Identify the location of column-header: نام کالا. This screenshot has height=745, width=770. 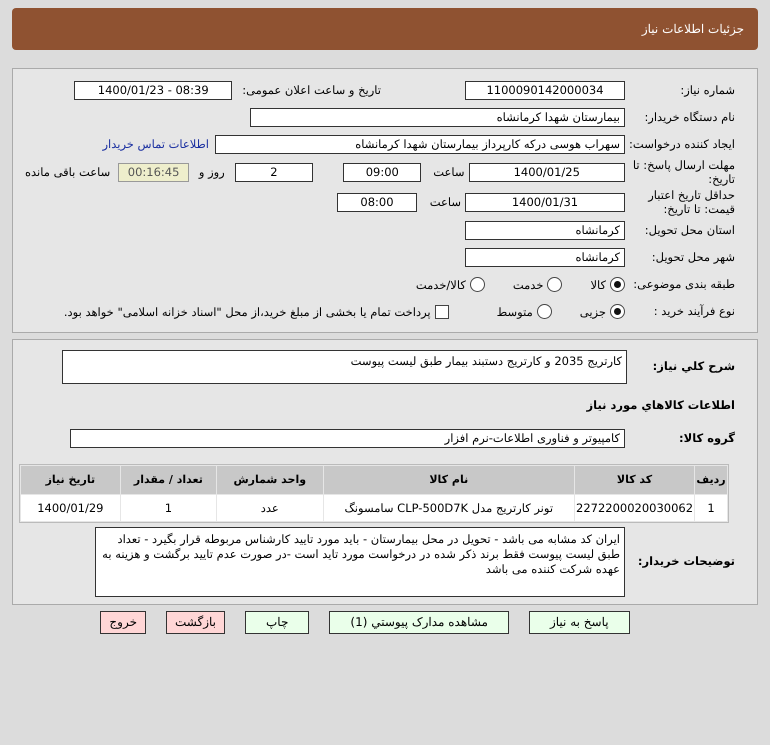
(449, 480).